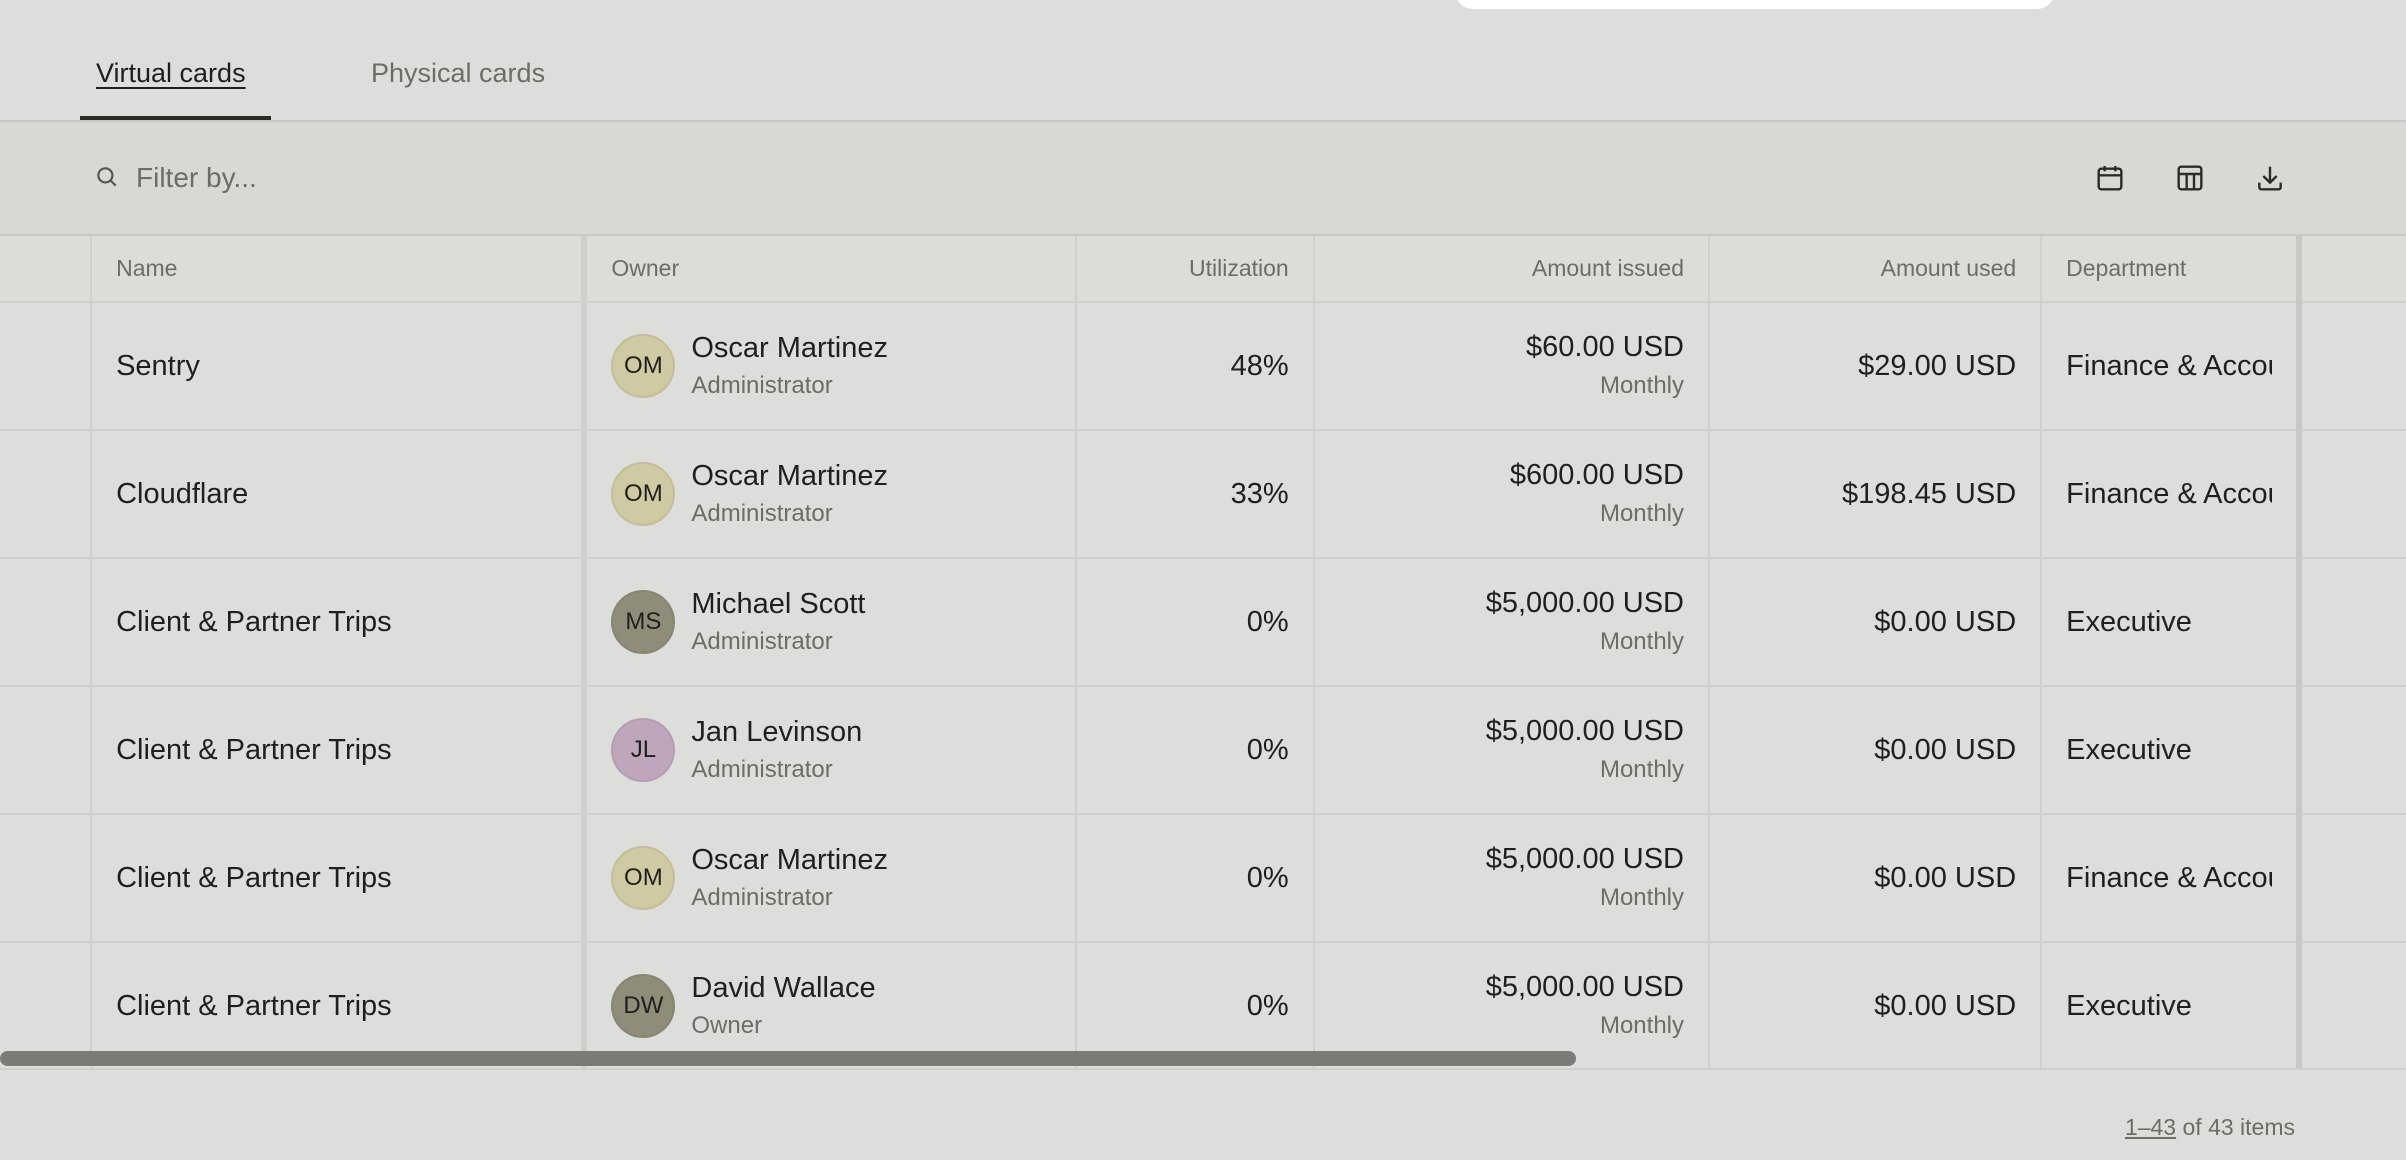  What do you see at coordinates (1195, 366) in the screenshot?
I see `utilization-cell: 48%` at bounding box center [1195, 366].